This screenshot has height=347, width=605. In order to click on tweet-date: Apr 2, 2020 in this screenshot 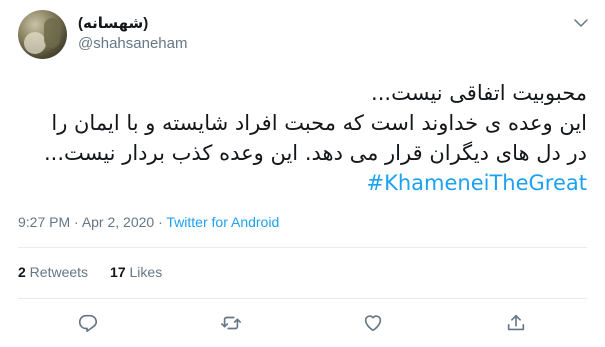, I will do `click(118, 222)`.